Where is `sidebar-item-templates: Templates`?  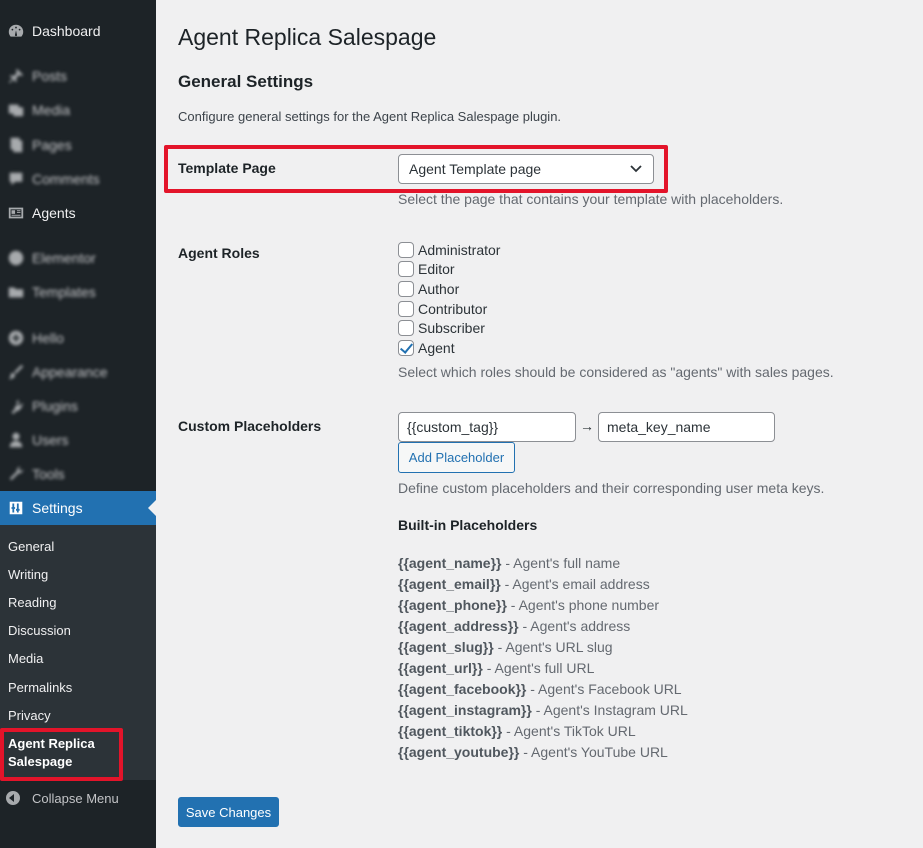 sidebar-item-templates: Templates is located at coordinates (78, 292).